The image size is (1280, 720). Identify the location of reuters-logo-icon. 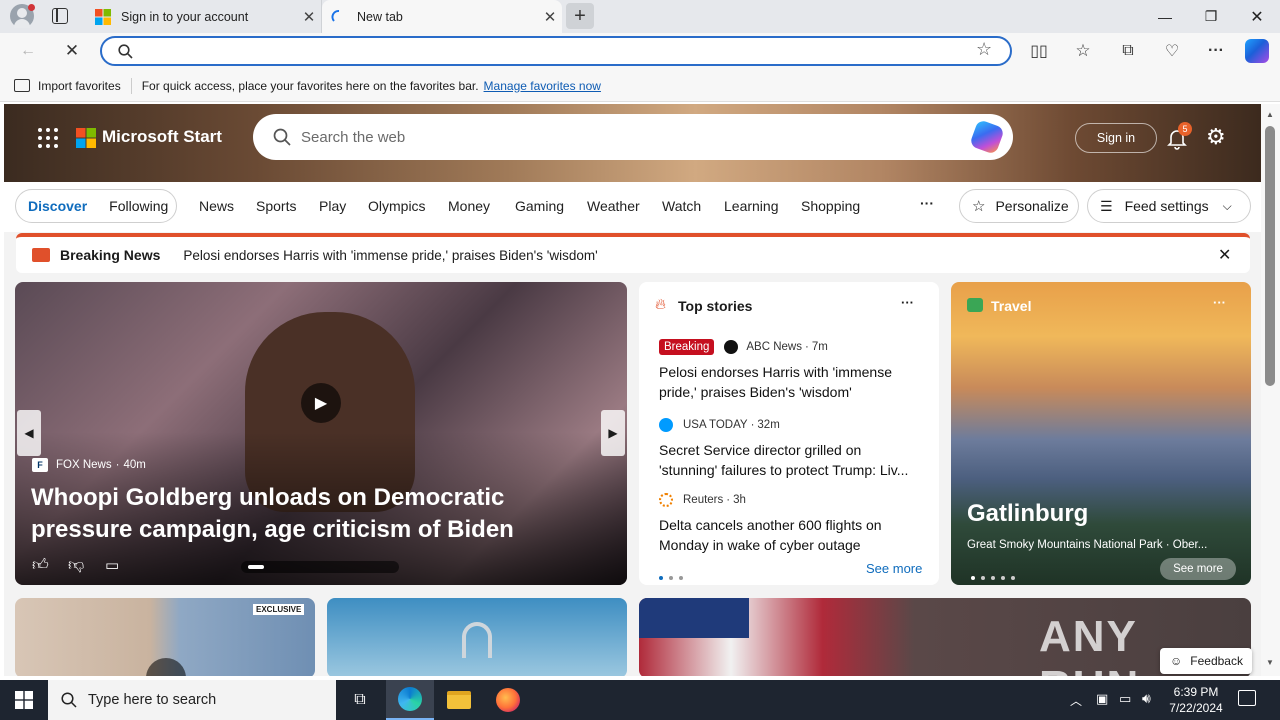
(666, 500).